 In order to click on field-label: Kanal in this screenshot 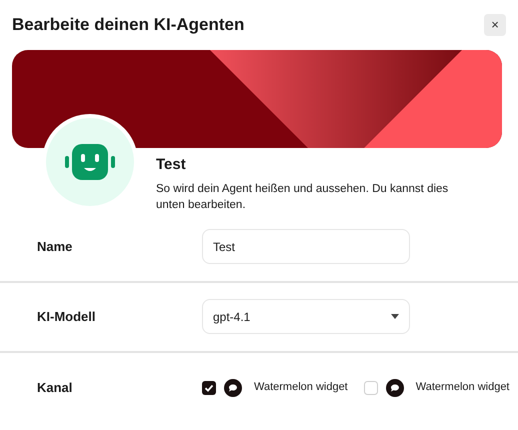, I will do `click(55, 387)`.